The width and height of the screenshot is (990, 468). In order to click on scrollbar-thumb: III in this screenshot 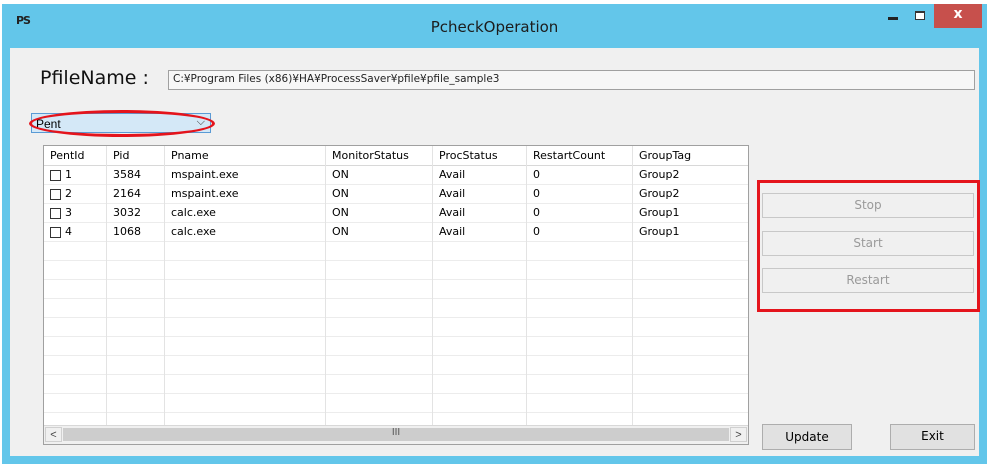, I will do `click(396, 434)`.